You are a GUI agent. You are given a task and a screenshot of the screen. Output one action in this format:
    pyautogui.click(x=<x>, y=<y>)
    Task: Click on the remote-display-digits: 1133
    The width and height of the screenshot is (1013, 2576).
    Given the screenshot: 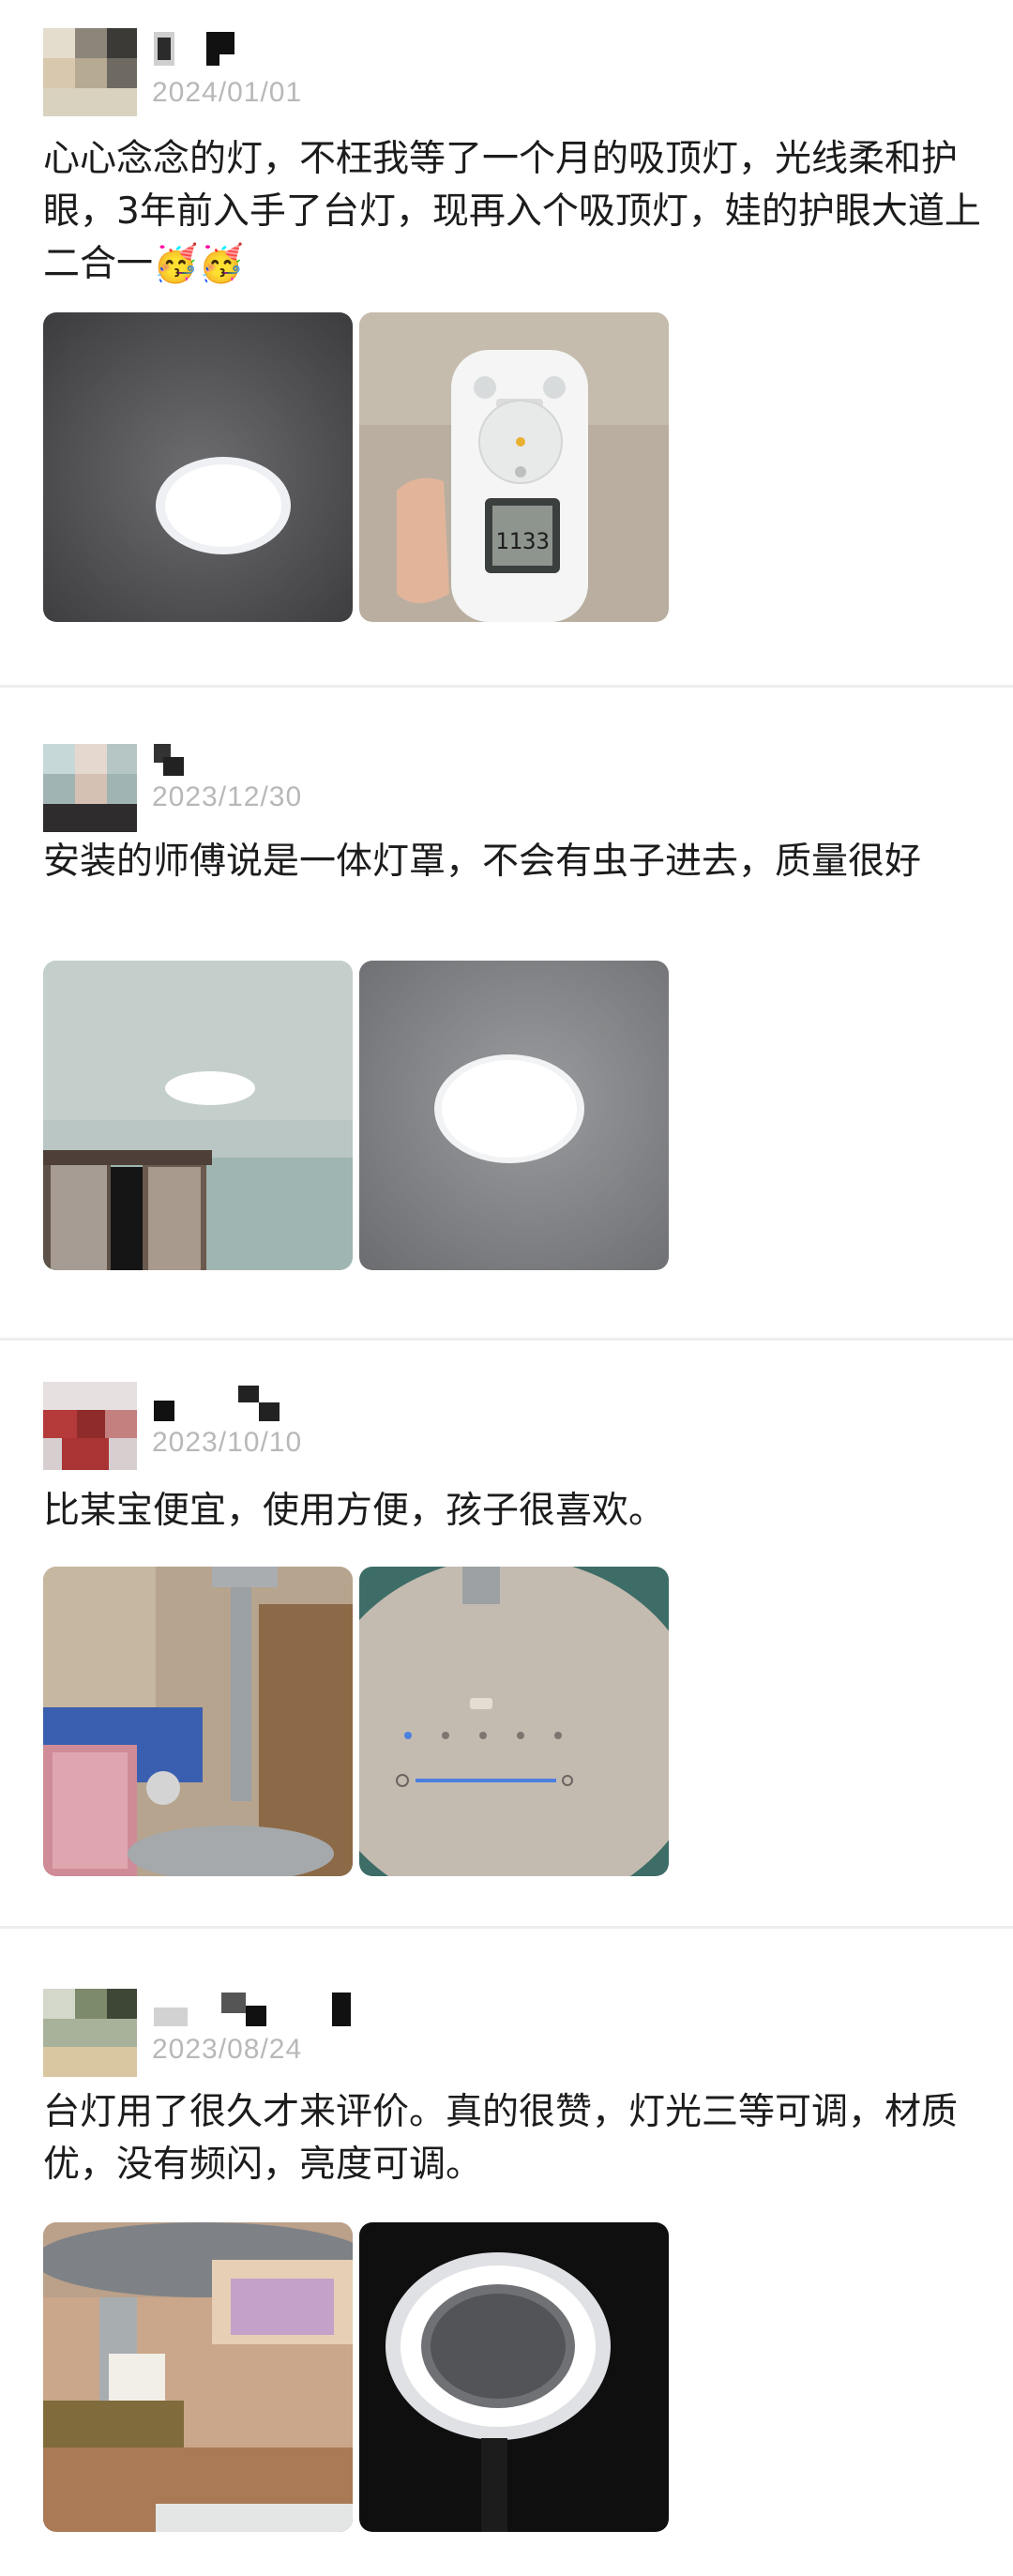 What is the action you would take?
    pyautogui.click(x=522, y=541)
    